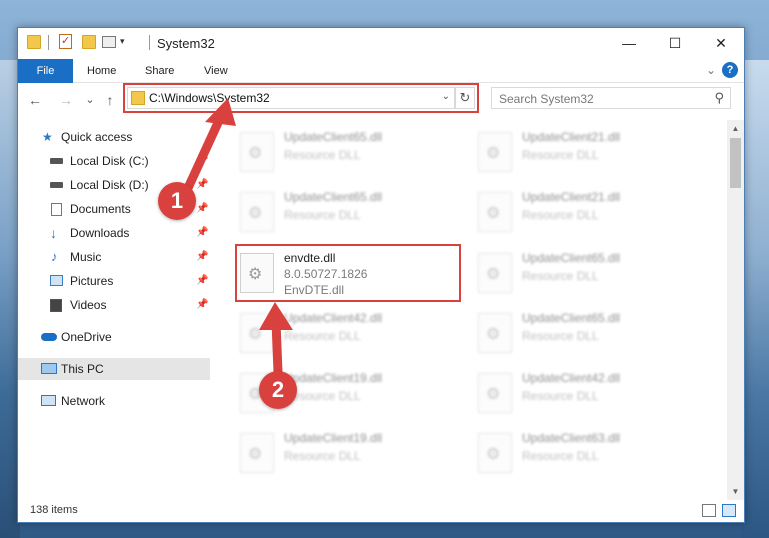 This screenshot has height=538, width=769. I want to click on new-folder-icon, so click(89, 42).